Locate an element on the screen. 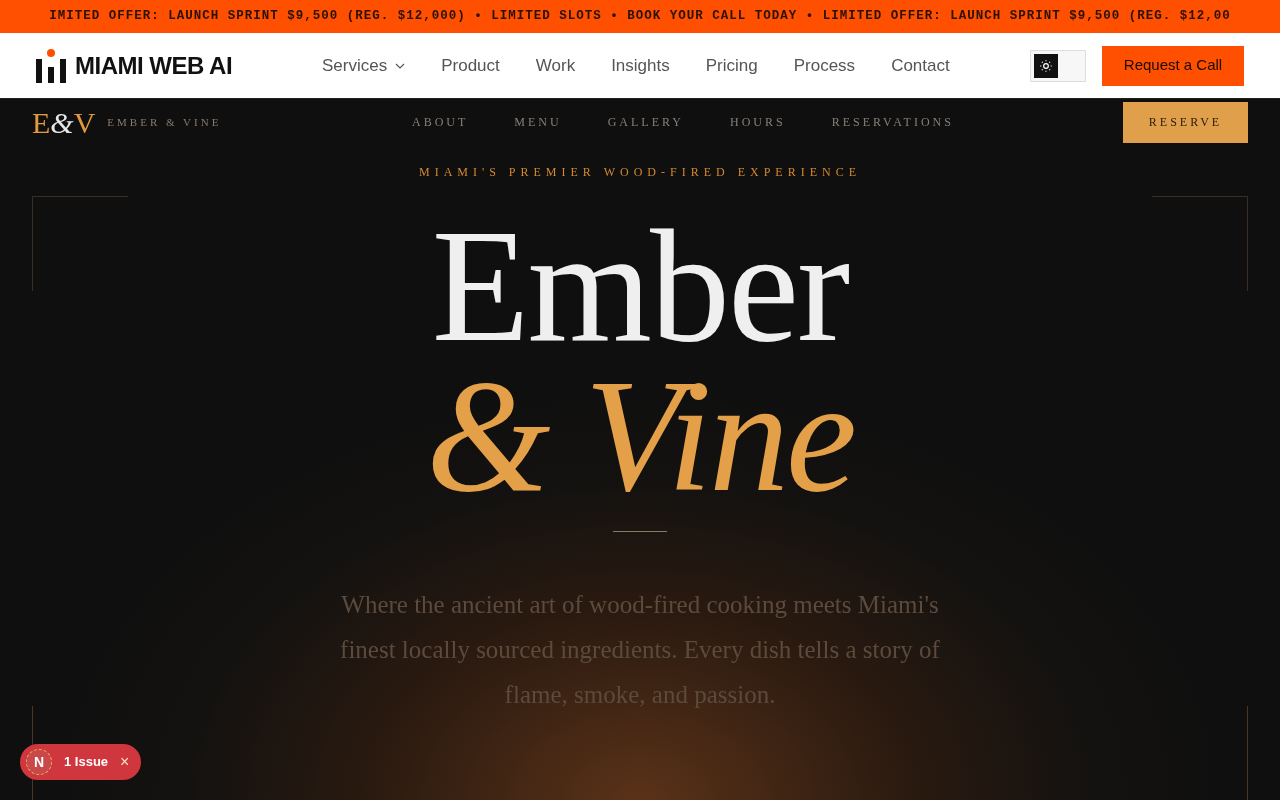 The height and width of the screenshot is (800, 1280). hero-title: Ember is located at coordinates (640, 286).